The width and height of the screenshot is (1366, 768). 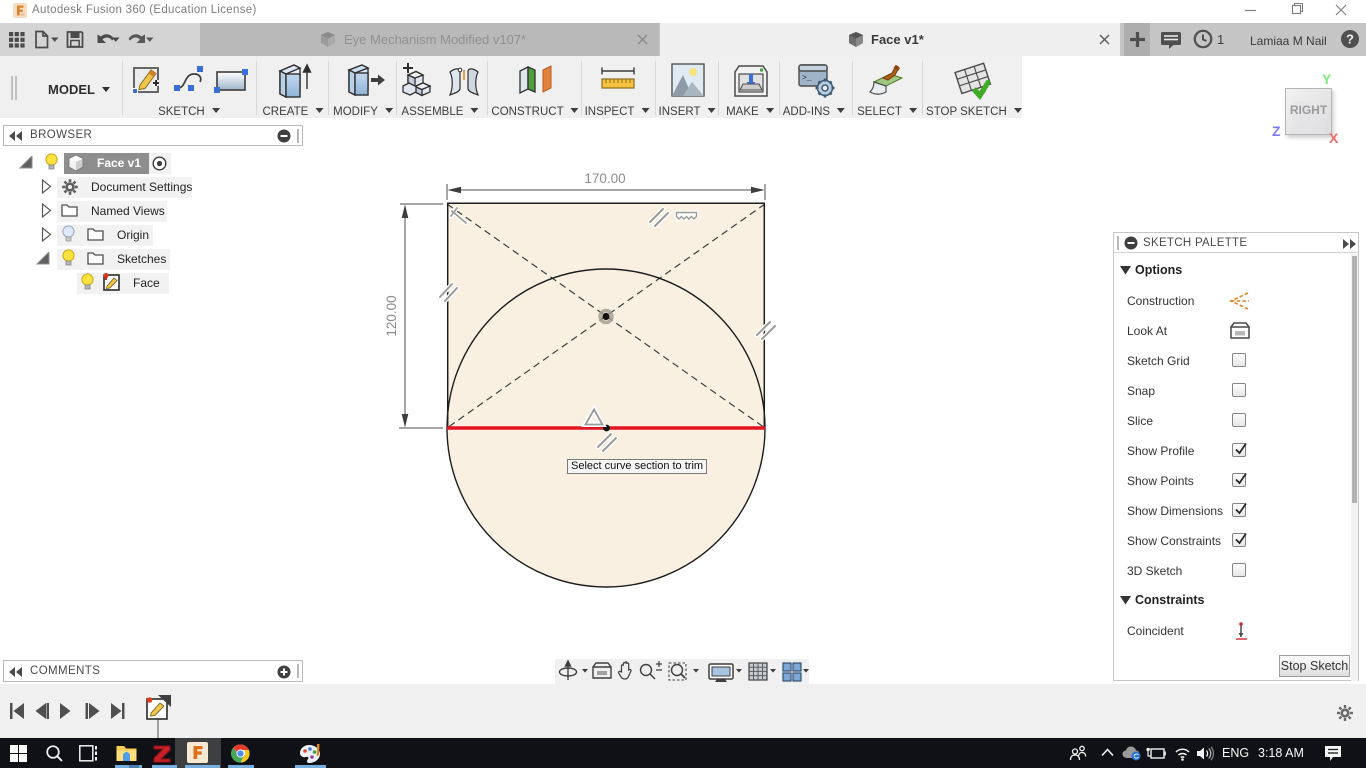 I want to click on svg-text: 170.00, so click(x=604, y=178).